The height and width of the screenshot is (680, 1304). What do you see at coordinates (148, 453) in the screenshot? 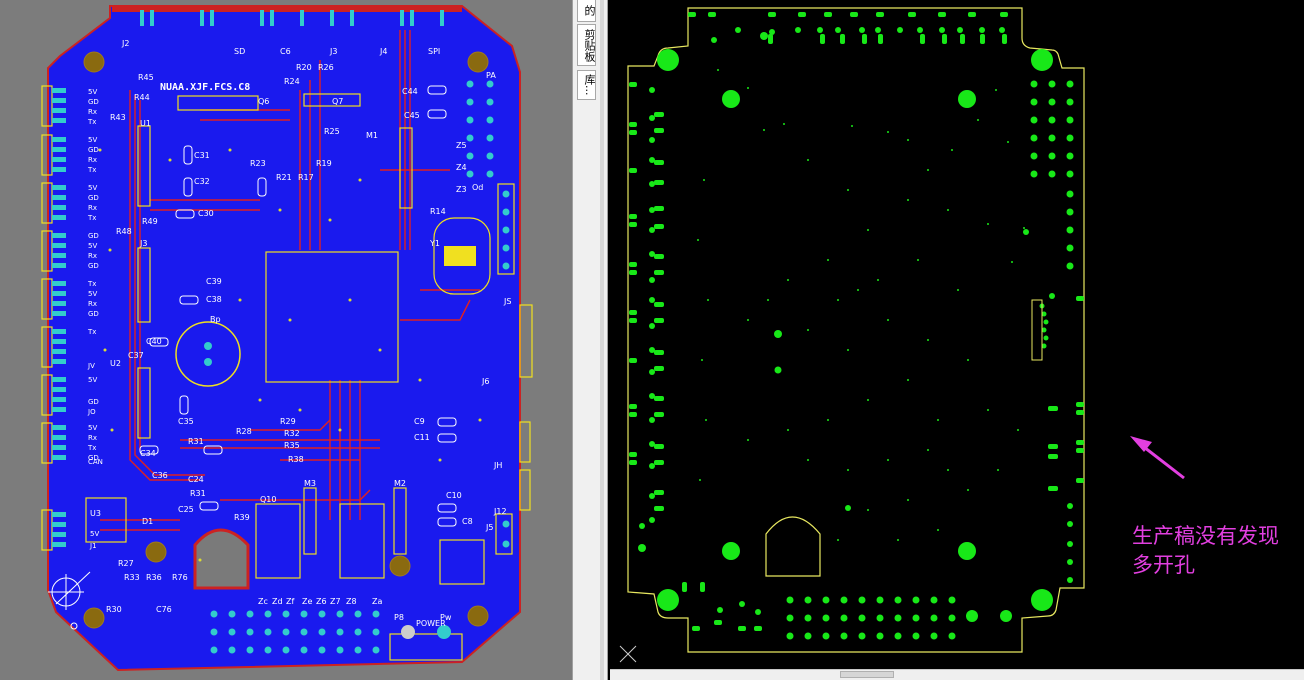
I see `label-c34: C34` at bounding box center [148, 453].